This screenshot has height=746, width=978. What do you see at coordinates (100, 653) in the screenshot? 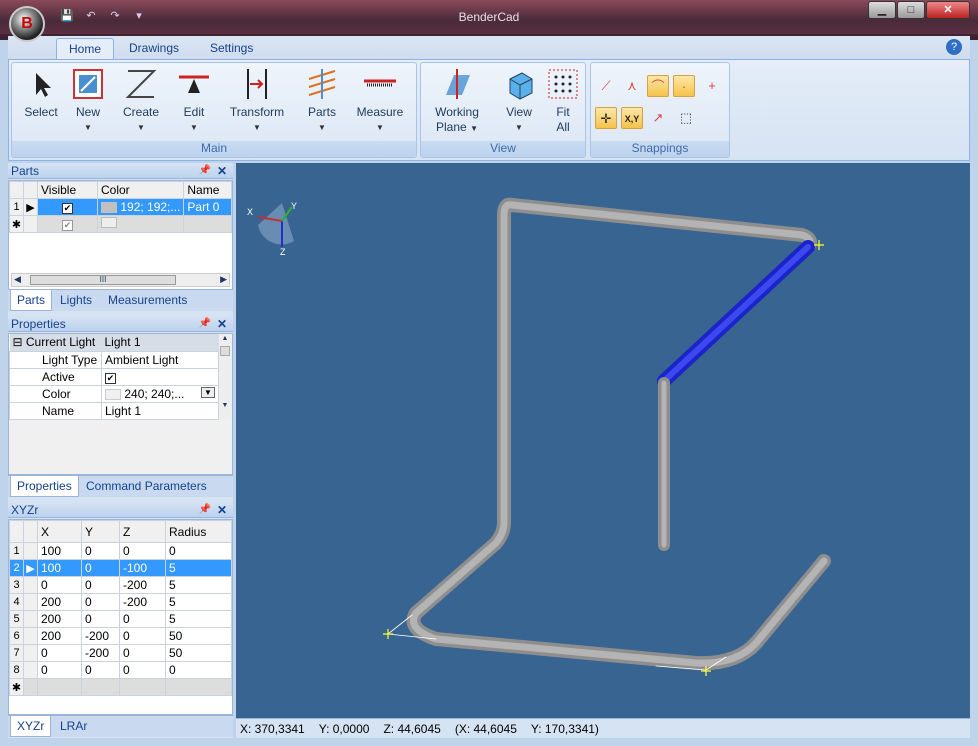
I see `cell-y: -200` at bounding box center [100, 653].